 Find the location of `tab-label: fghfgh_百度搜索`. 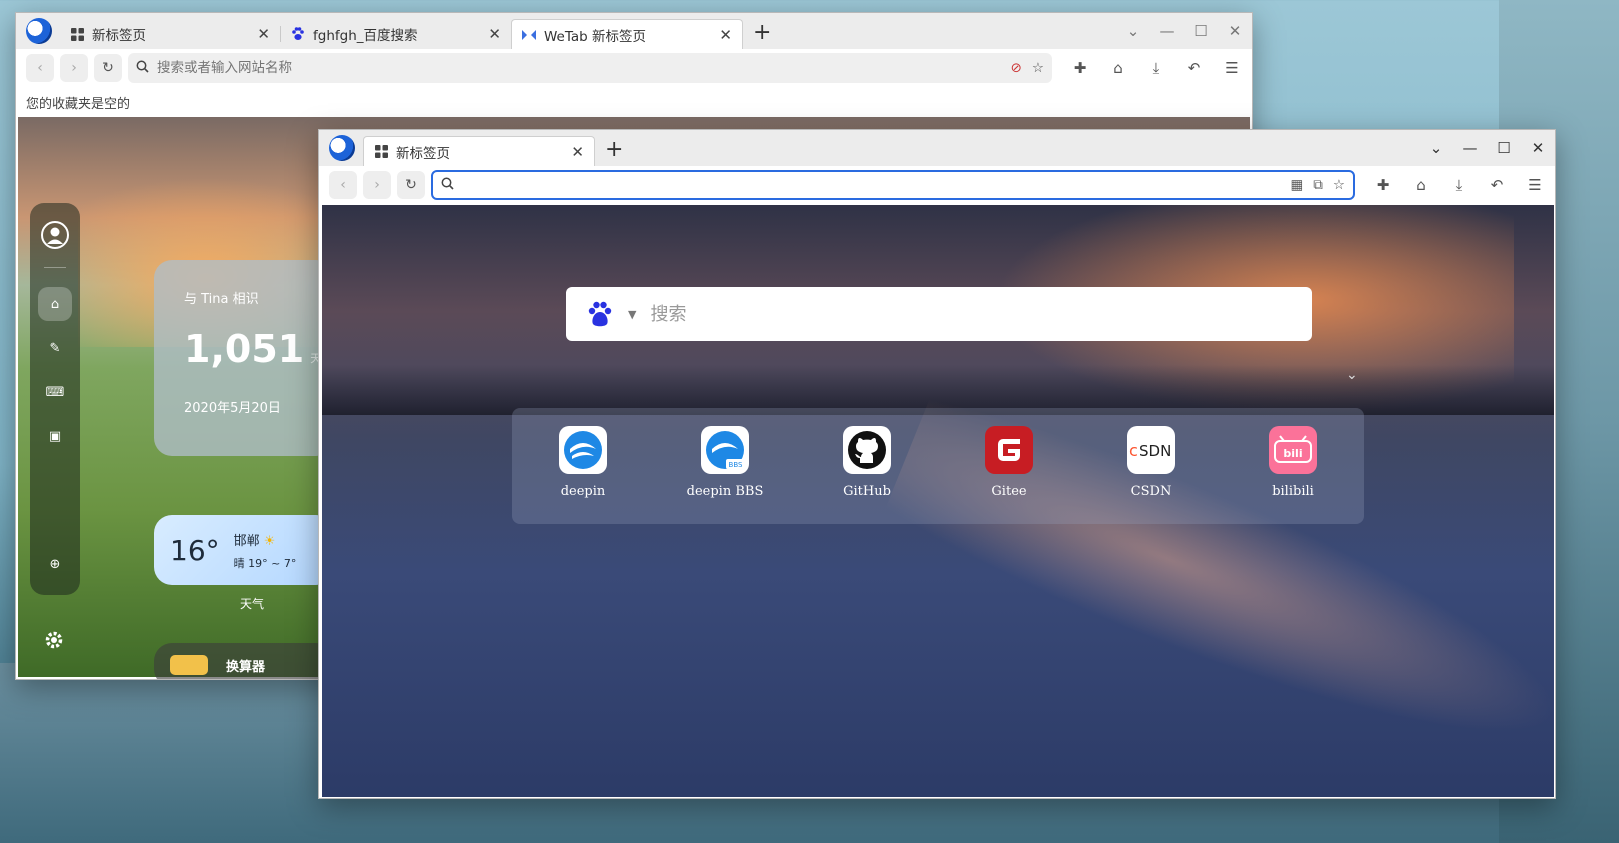

tab-label: fghfgh_百度搜索 is located at coordinates (365, 36).